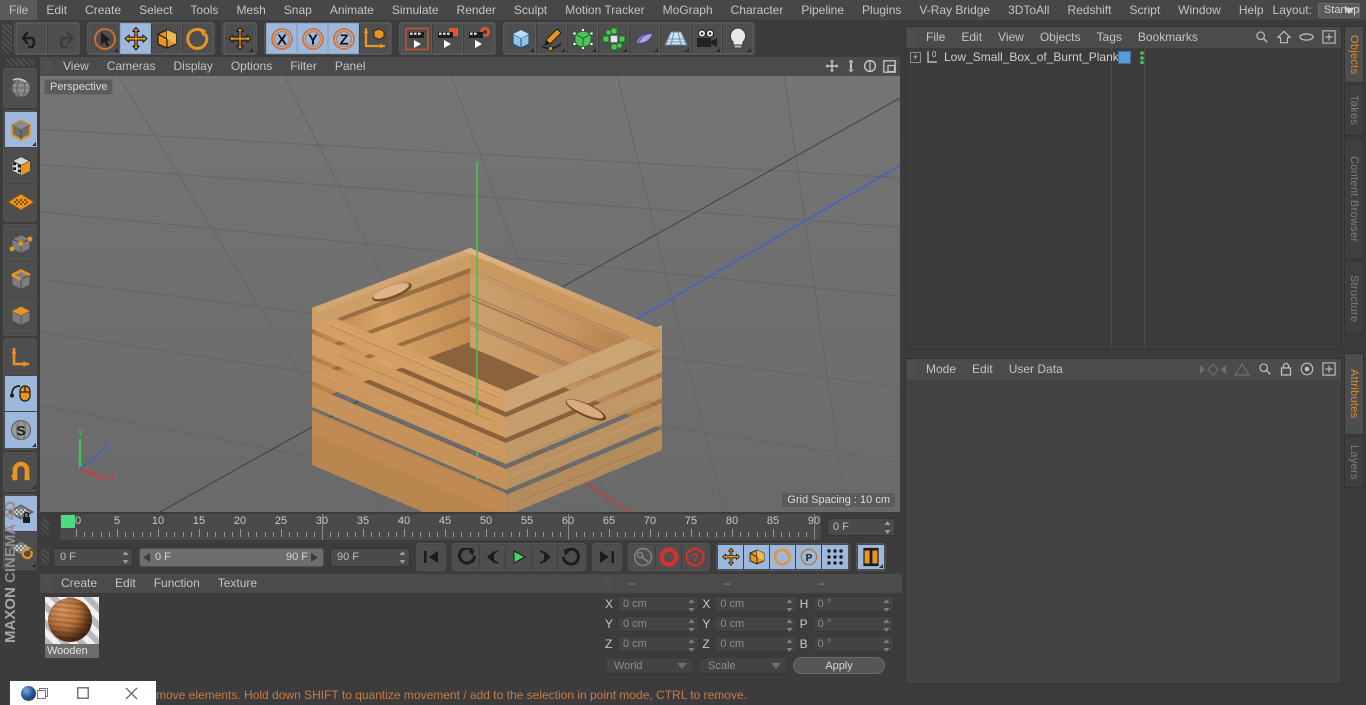  I want to click on attributes-grip, so click(912, 369).